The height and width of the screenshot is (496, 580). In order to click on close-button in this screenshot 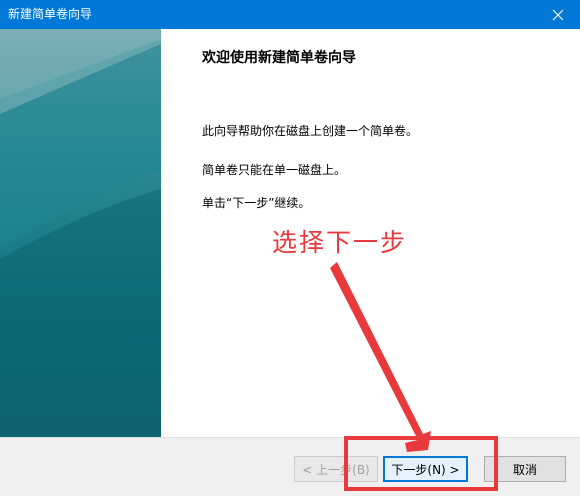, I will do `click(558, 14)`.